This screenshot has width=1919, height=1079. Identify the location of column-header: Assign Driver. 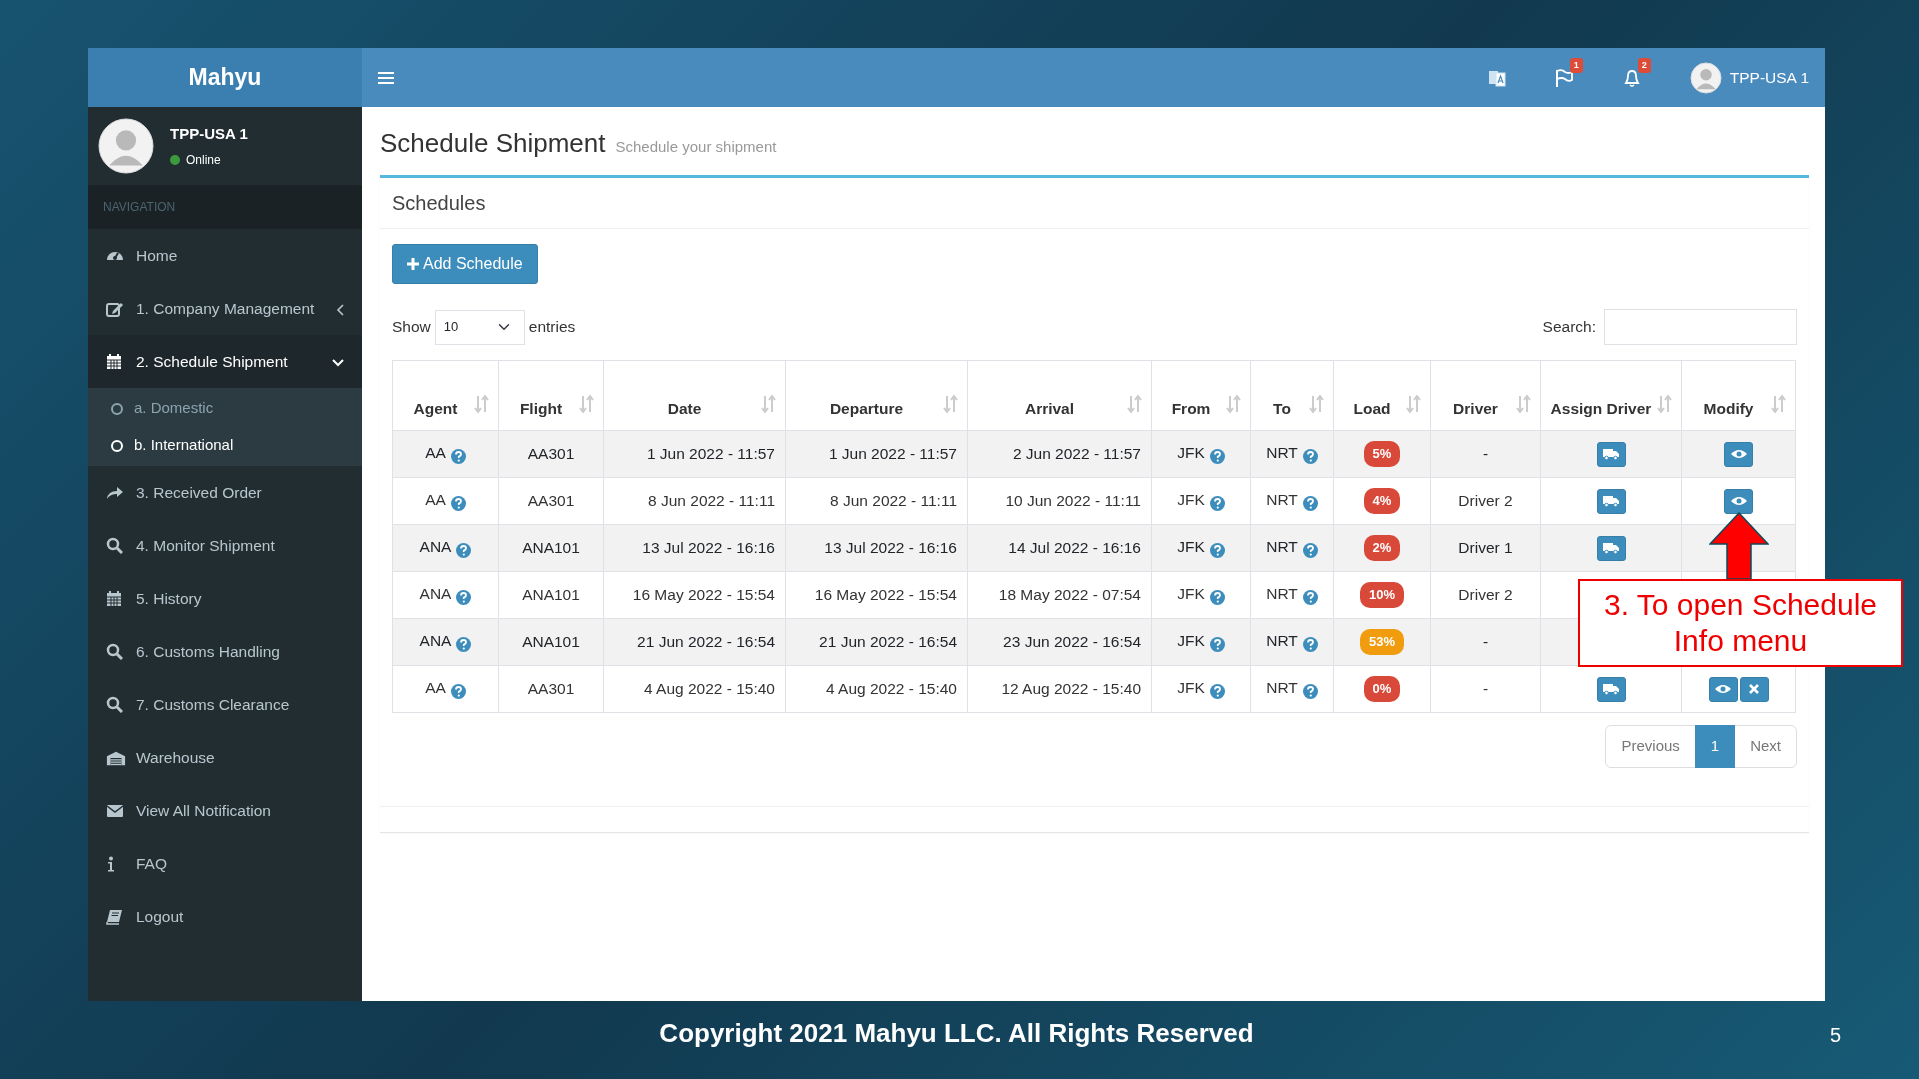
(1601, 408).